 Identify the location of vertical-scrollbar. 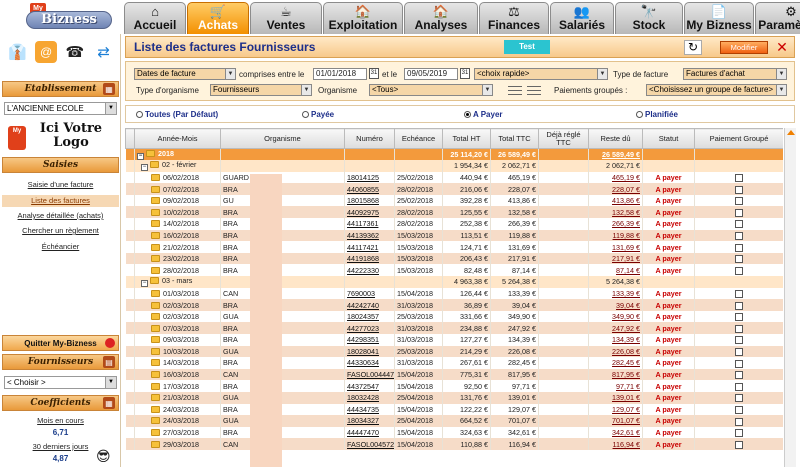
(790, 297).